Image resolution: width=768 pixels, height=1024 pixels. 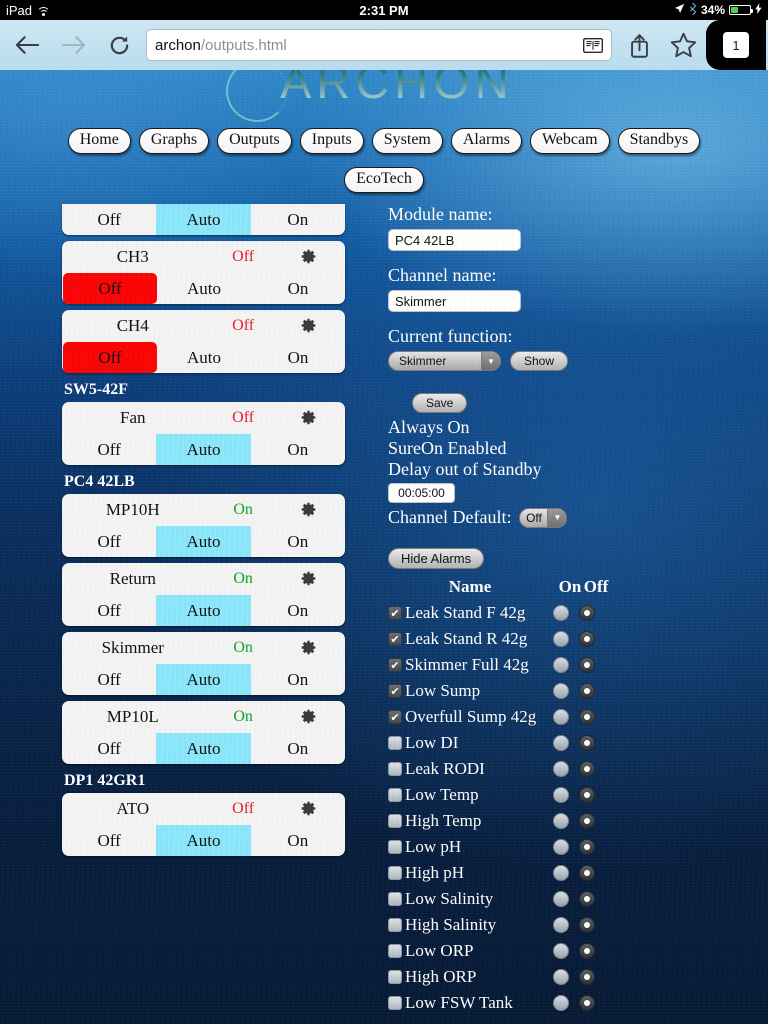 What do you see at coordinates (254, 141) in the screenshot?
I see `nav-item-outputs: Outputs` at bounding box center [254, 141].